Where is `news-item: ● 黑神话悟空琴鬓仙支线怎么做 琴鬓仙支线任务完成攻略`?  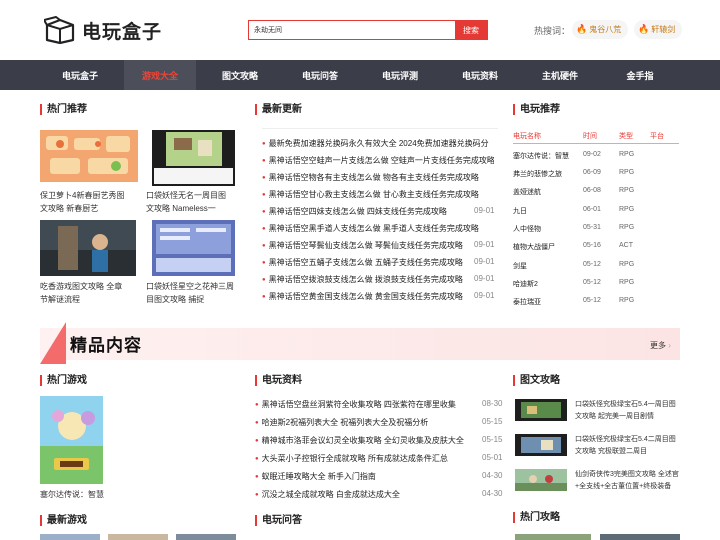 news-item: ● 黑神话悟空琴鬓仙支线怎么做 琴鬓仙支线任务完成攻略 is located at coordinates (367, 245).